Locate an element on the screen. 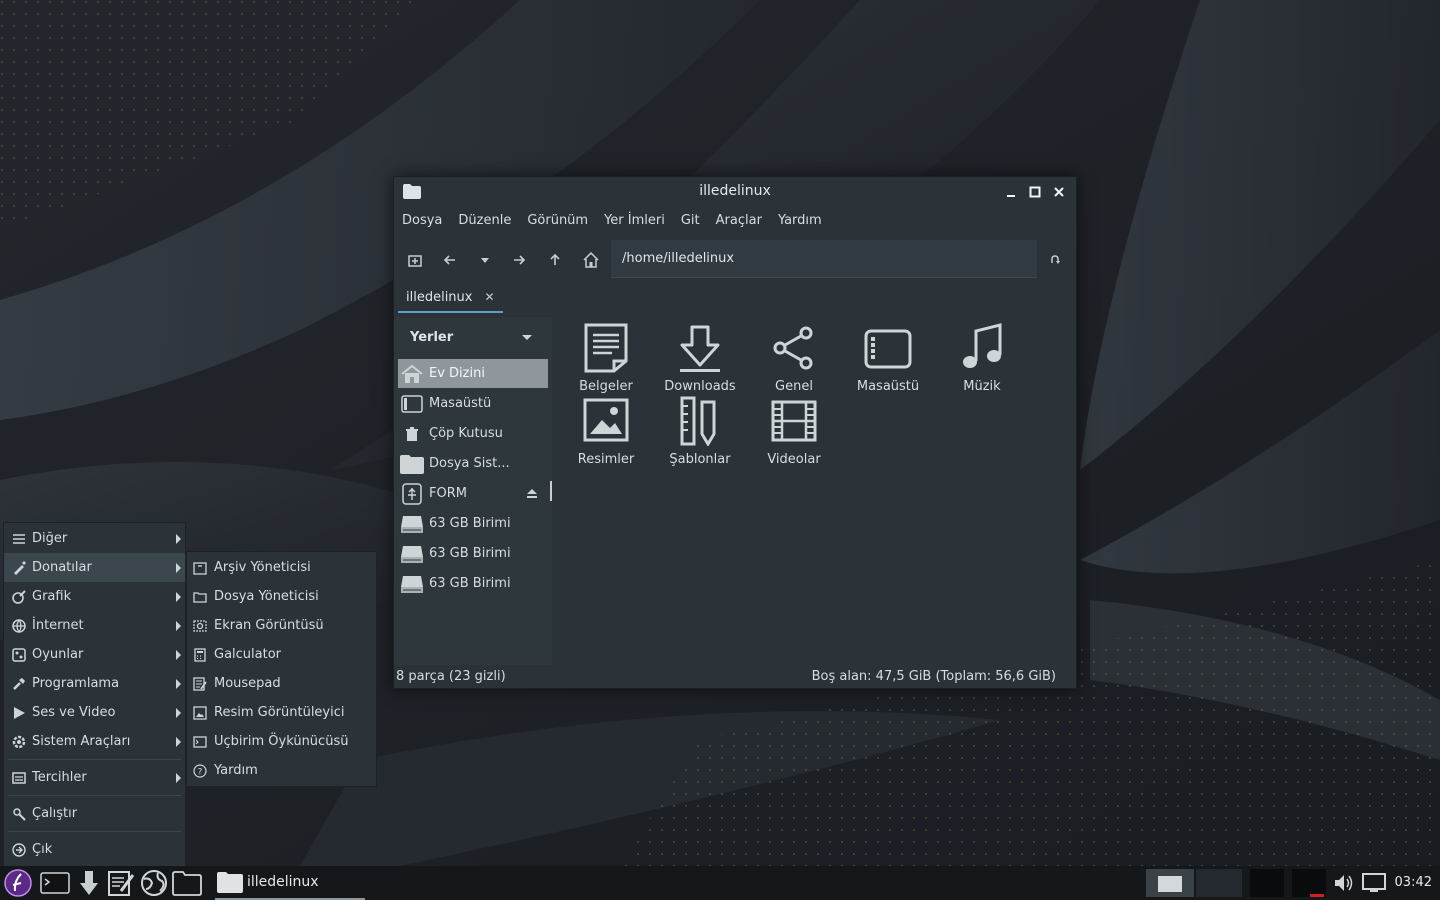  file-resimler: Resimler is located at coordinates (606, 431).